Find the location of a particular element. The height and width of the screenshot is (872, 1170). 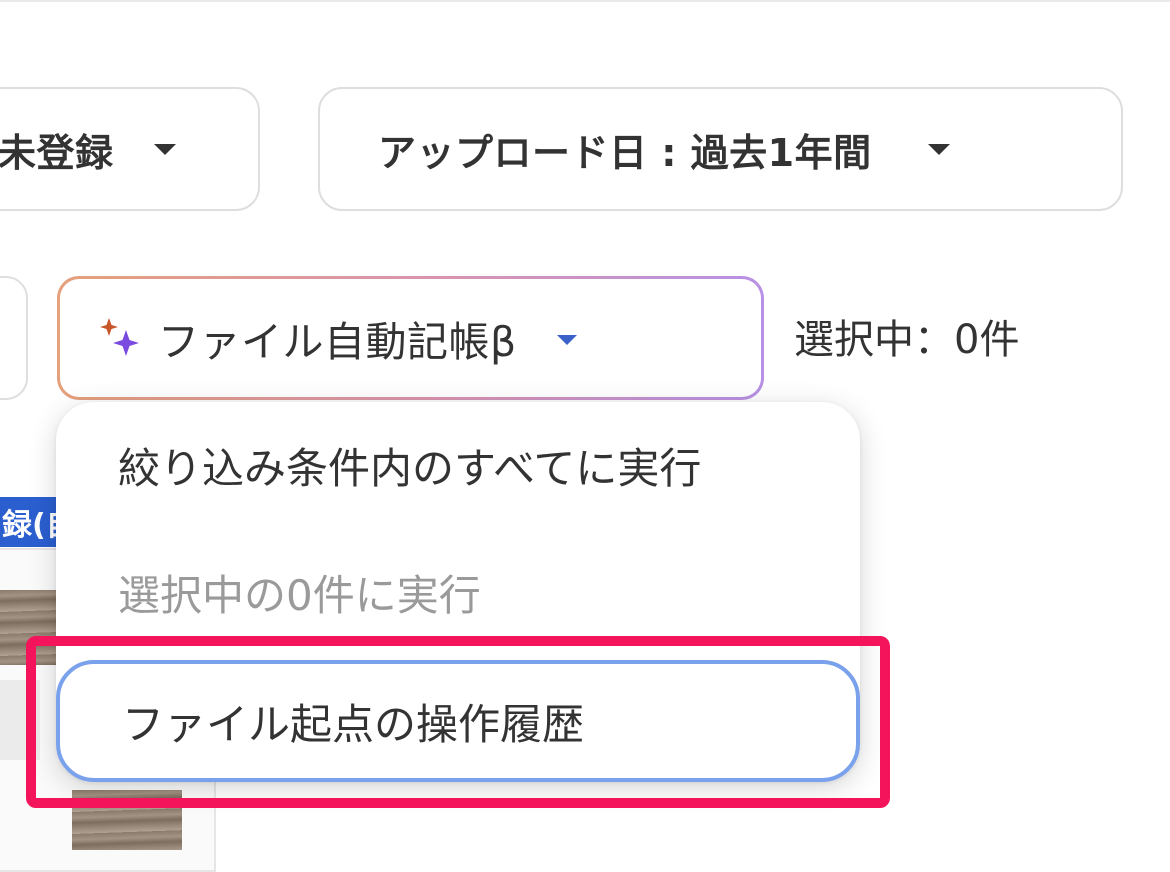

selection-count: 選択中：0件 is located at coordinates (907, 340).